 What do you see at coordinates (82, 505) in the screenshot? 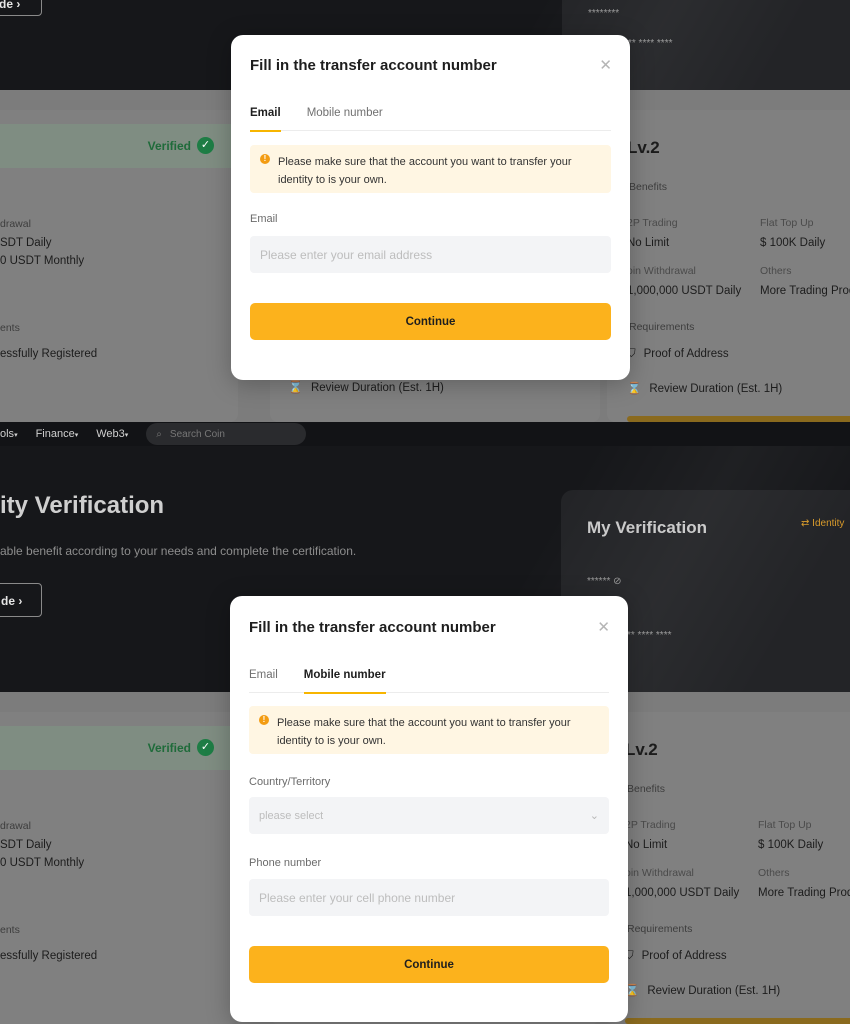
I see `hero-title: ity Verification` at bounding box center [82, 505].